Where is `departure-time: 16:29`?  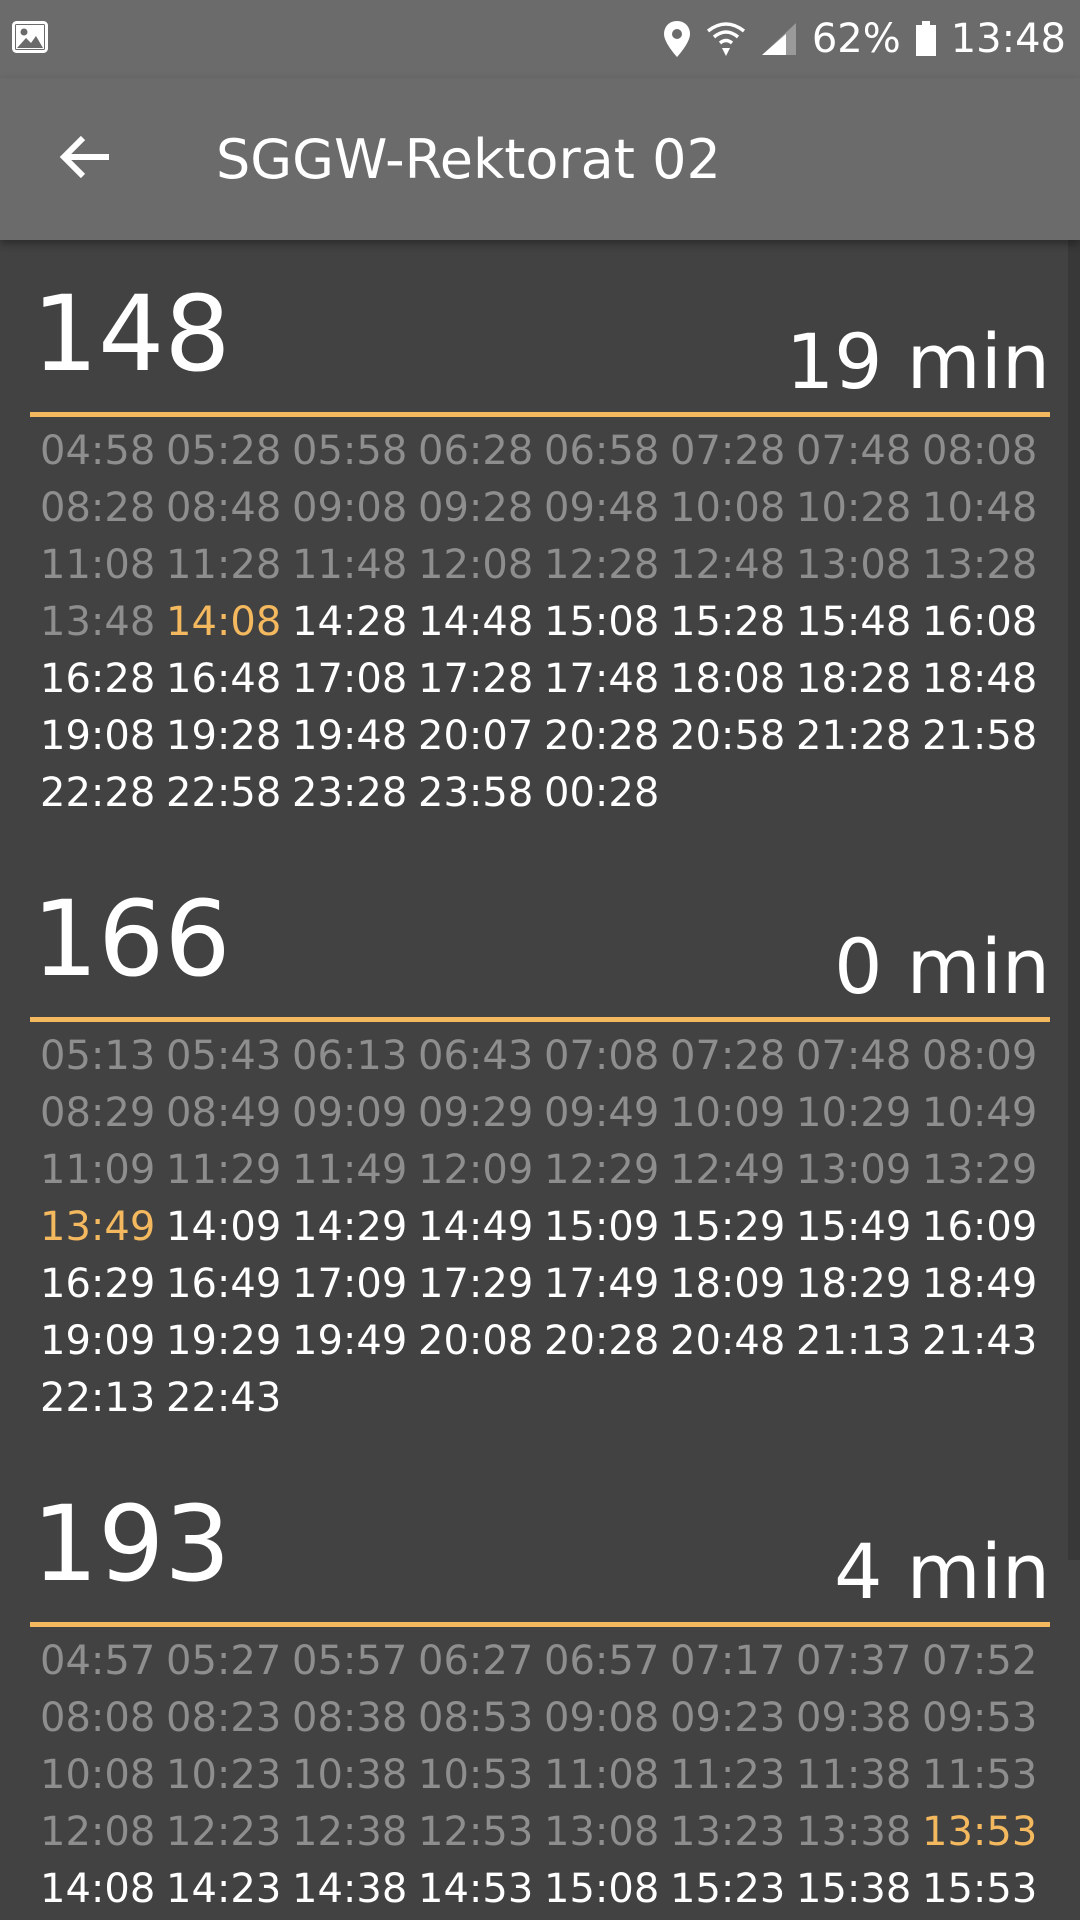 departure-time: 16:29 is located at coordinates (98, 1284).